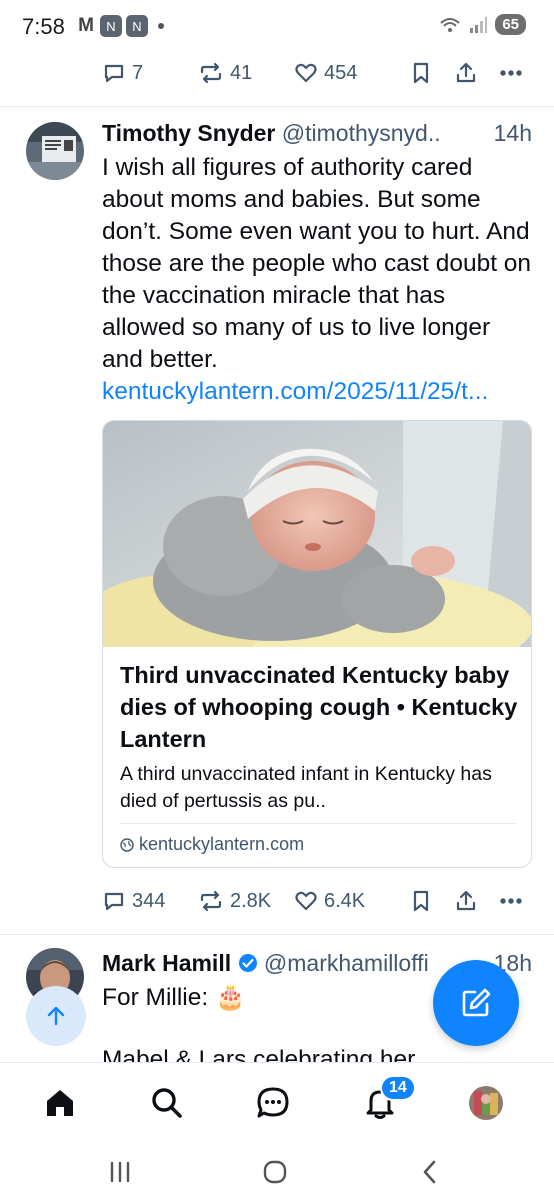 The height and width of the screenshot is (1200, 554). I want to click on back-button, so click(430, 1172).